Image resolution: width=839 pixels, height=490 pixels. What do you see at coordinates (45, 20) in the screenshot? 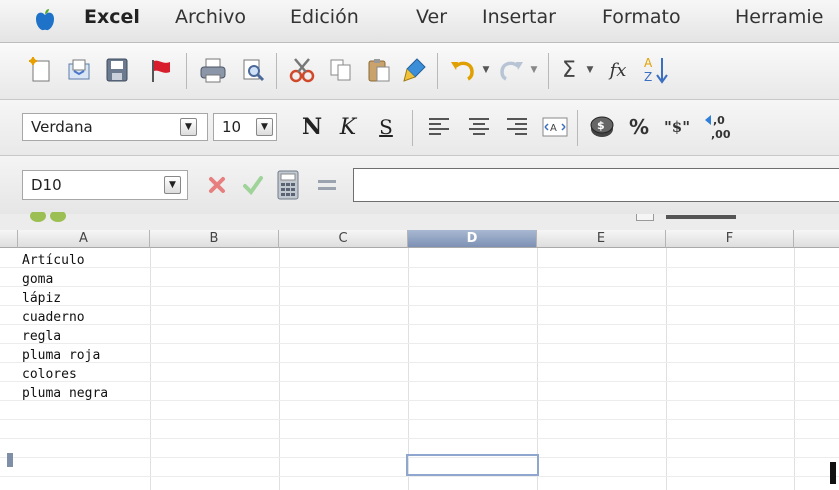
I see `apple-icon` at bounding box center [45, 20].